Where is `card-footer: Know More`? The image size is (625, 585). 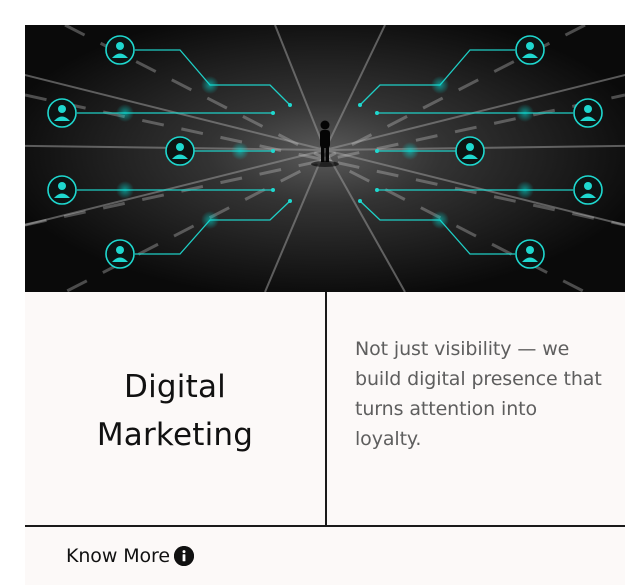
card-footer: Know More is located at coordinates (325, 556).